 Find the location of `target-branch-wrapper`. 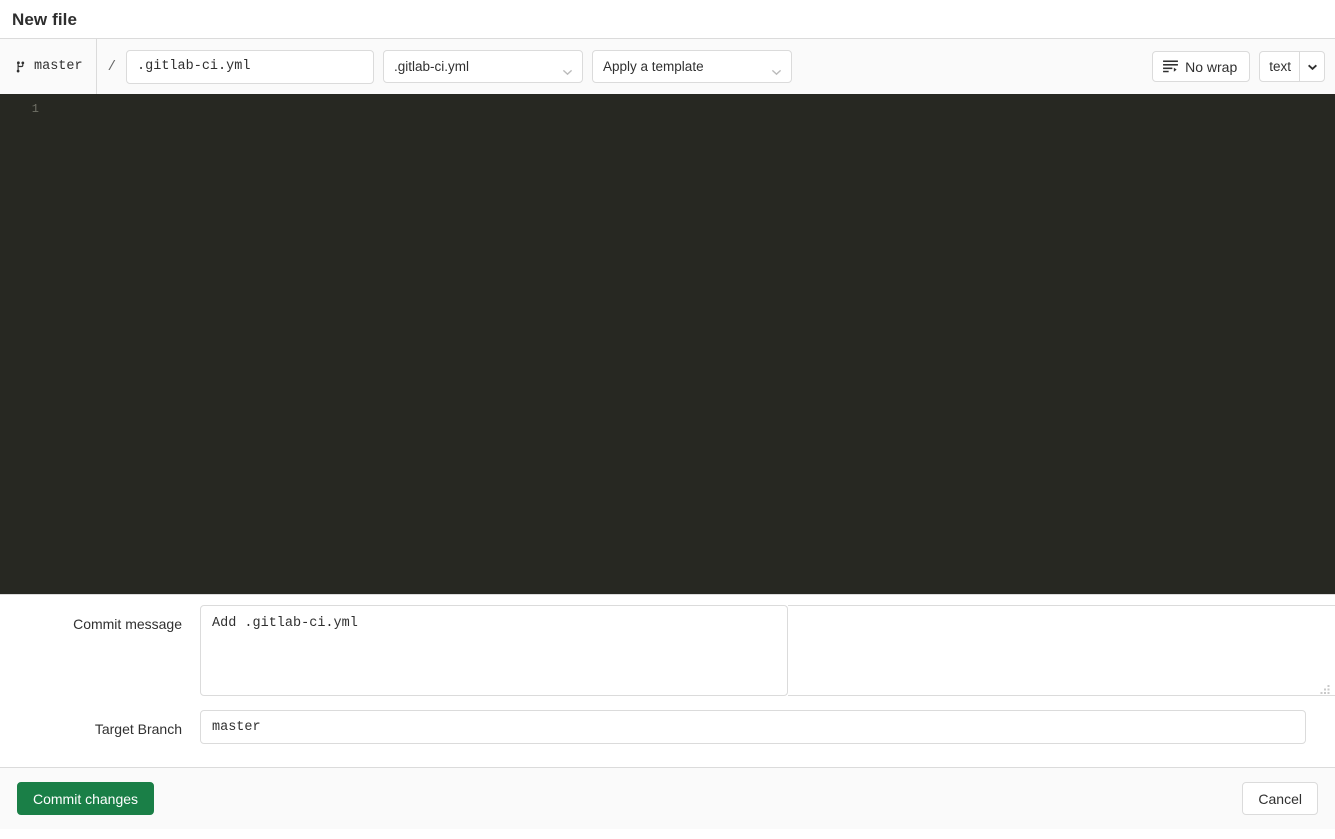

target-branch-wrapper is located at coordinates (753, 727).